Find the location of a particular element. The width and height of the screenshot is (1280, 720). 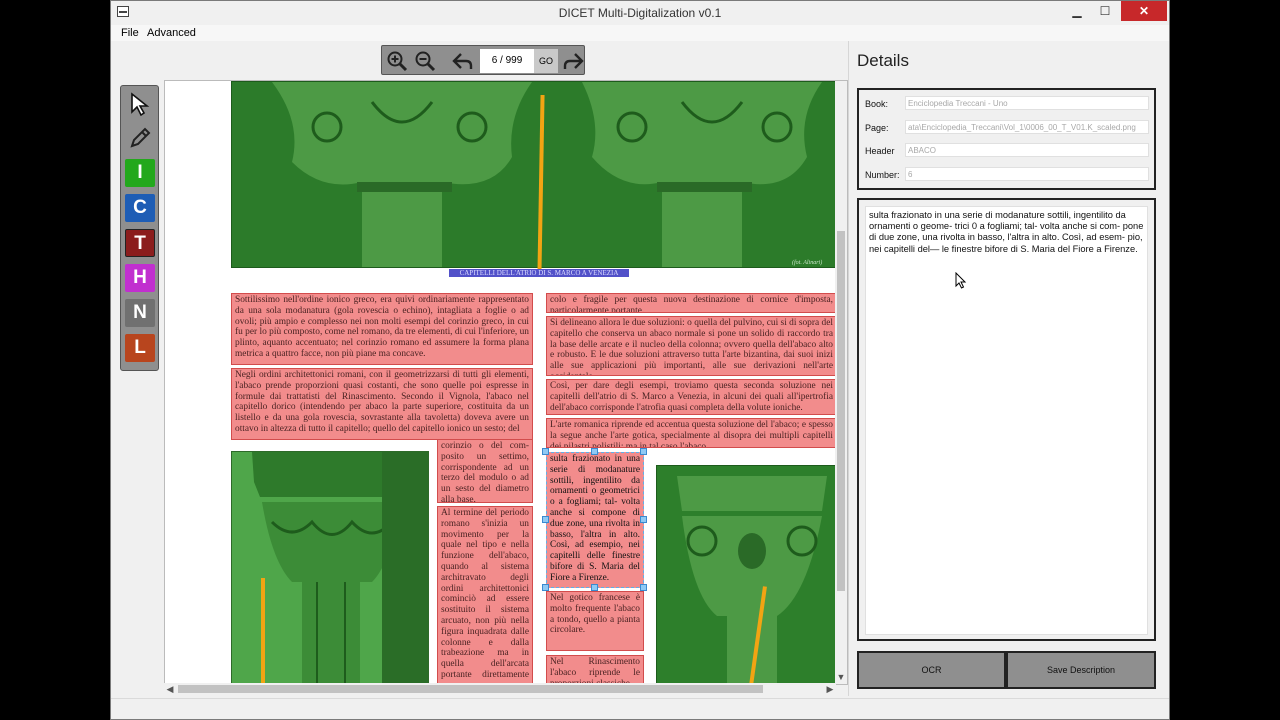

tool-palette: I C T H N L is located at coordinates (139, 228).